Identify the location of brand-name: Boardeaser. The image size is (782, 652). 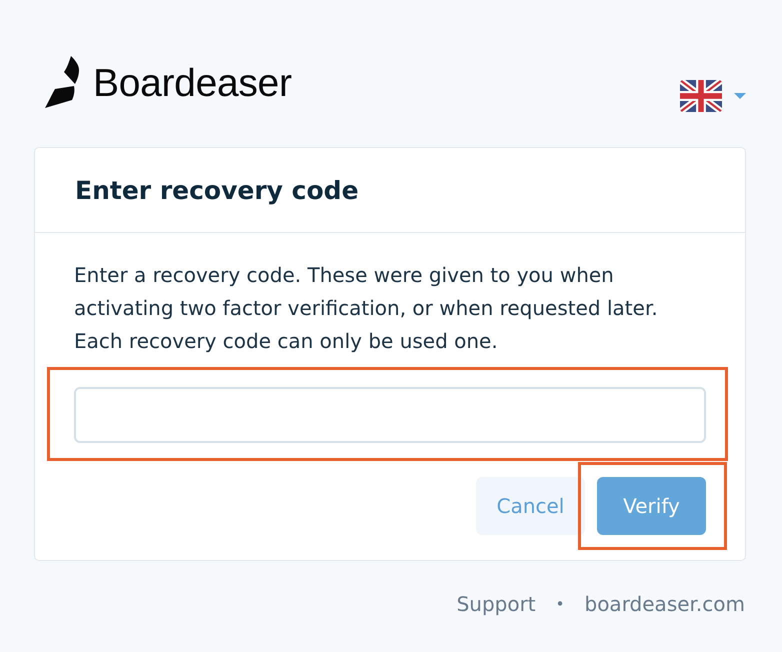
(192, 83).